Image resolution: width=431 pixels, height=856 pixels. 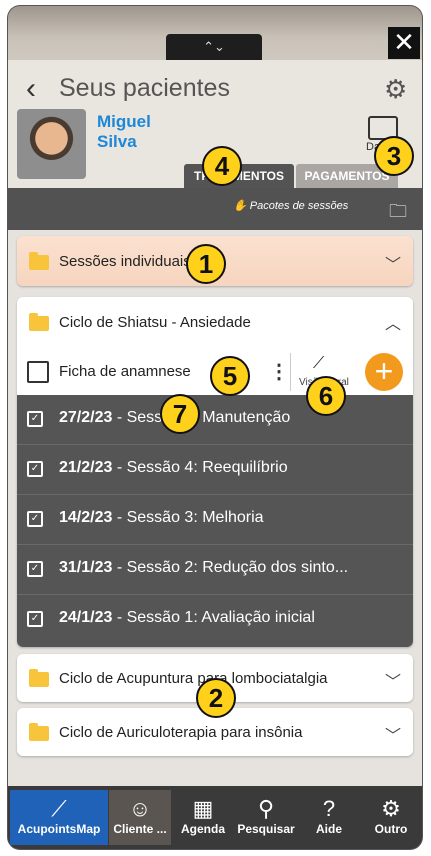 I want to click on avatar, so click(x=51, y=144).